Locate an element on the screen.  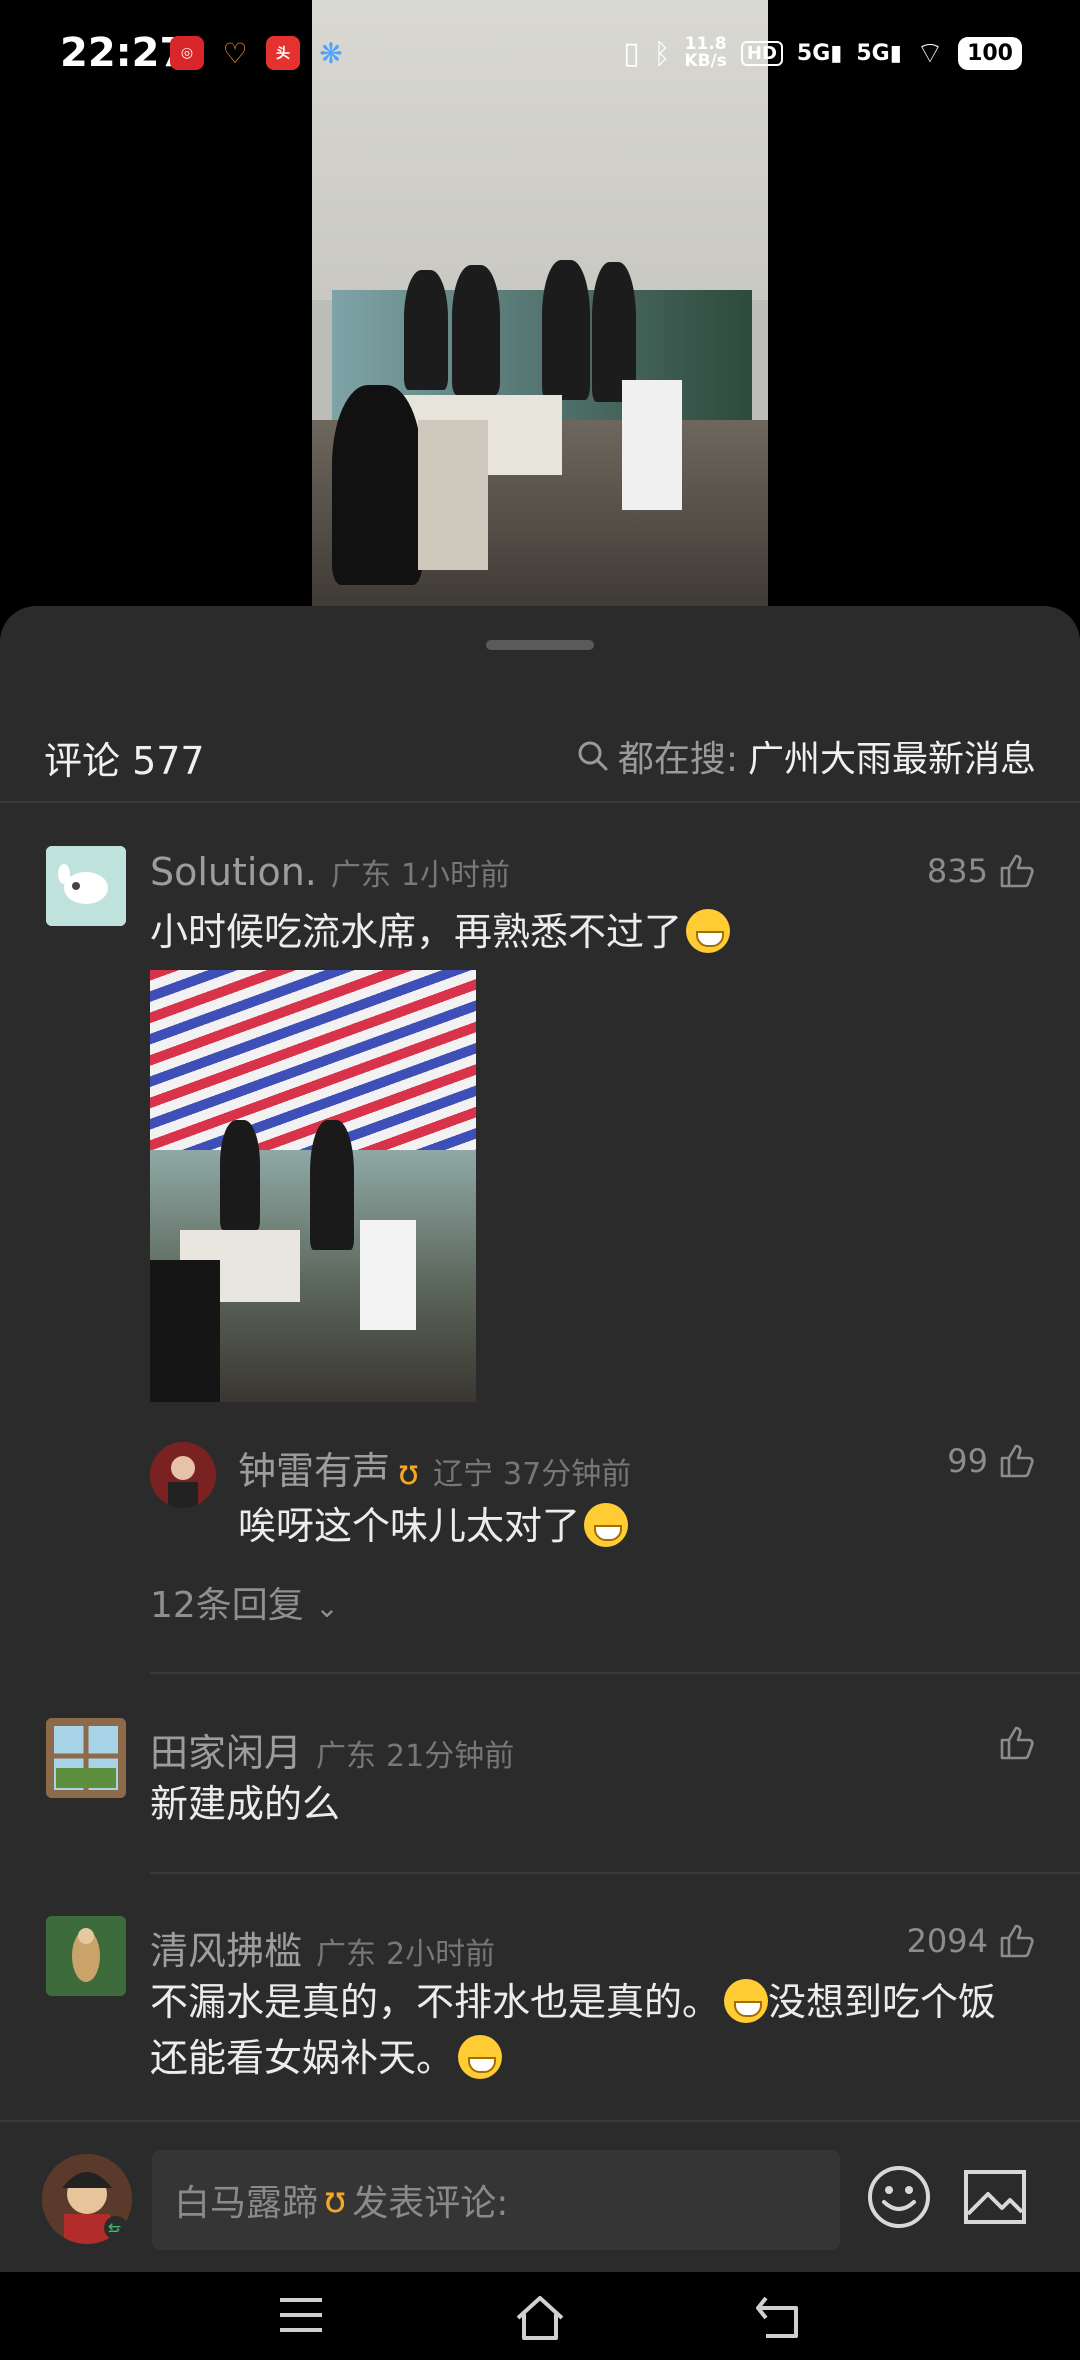
comment-text: 小时候吃流水席，再熟悉不过了 is located at coordinates (590, 932).